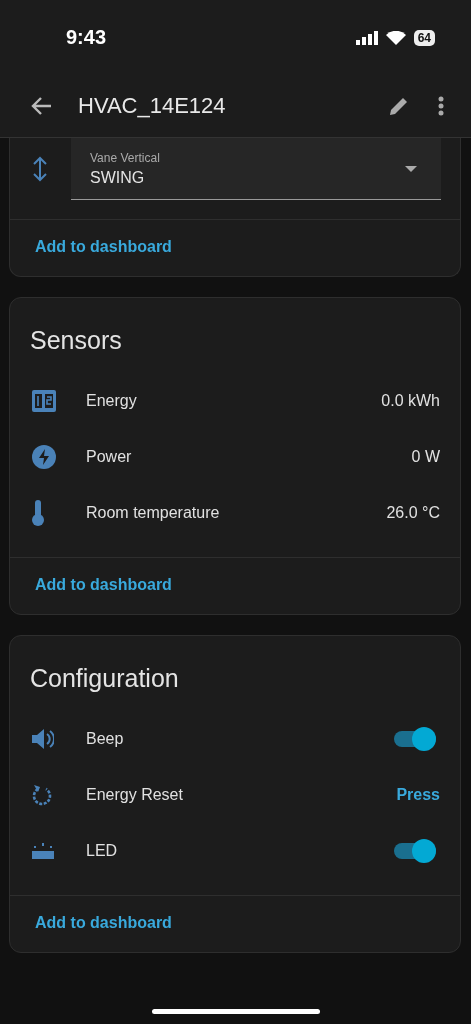 Image resolution: width=471 pixels, height=1024 pixels. I want to click on restore-icon, so click(42, 795).